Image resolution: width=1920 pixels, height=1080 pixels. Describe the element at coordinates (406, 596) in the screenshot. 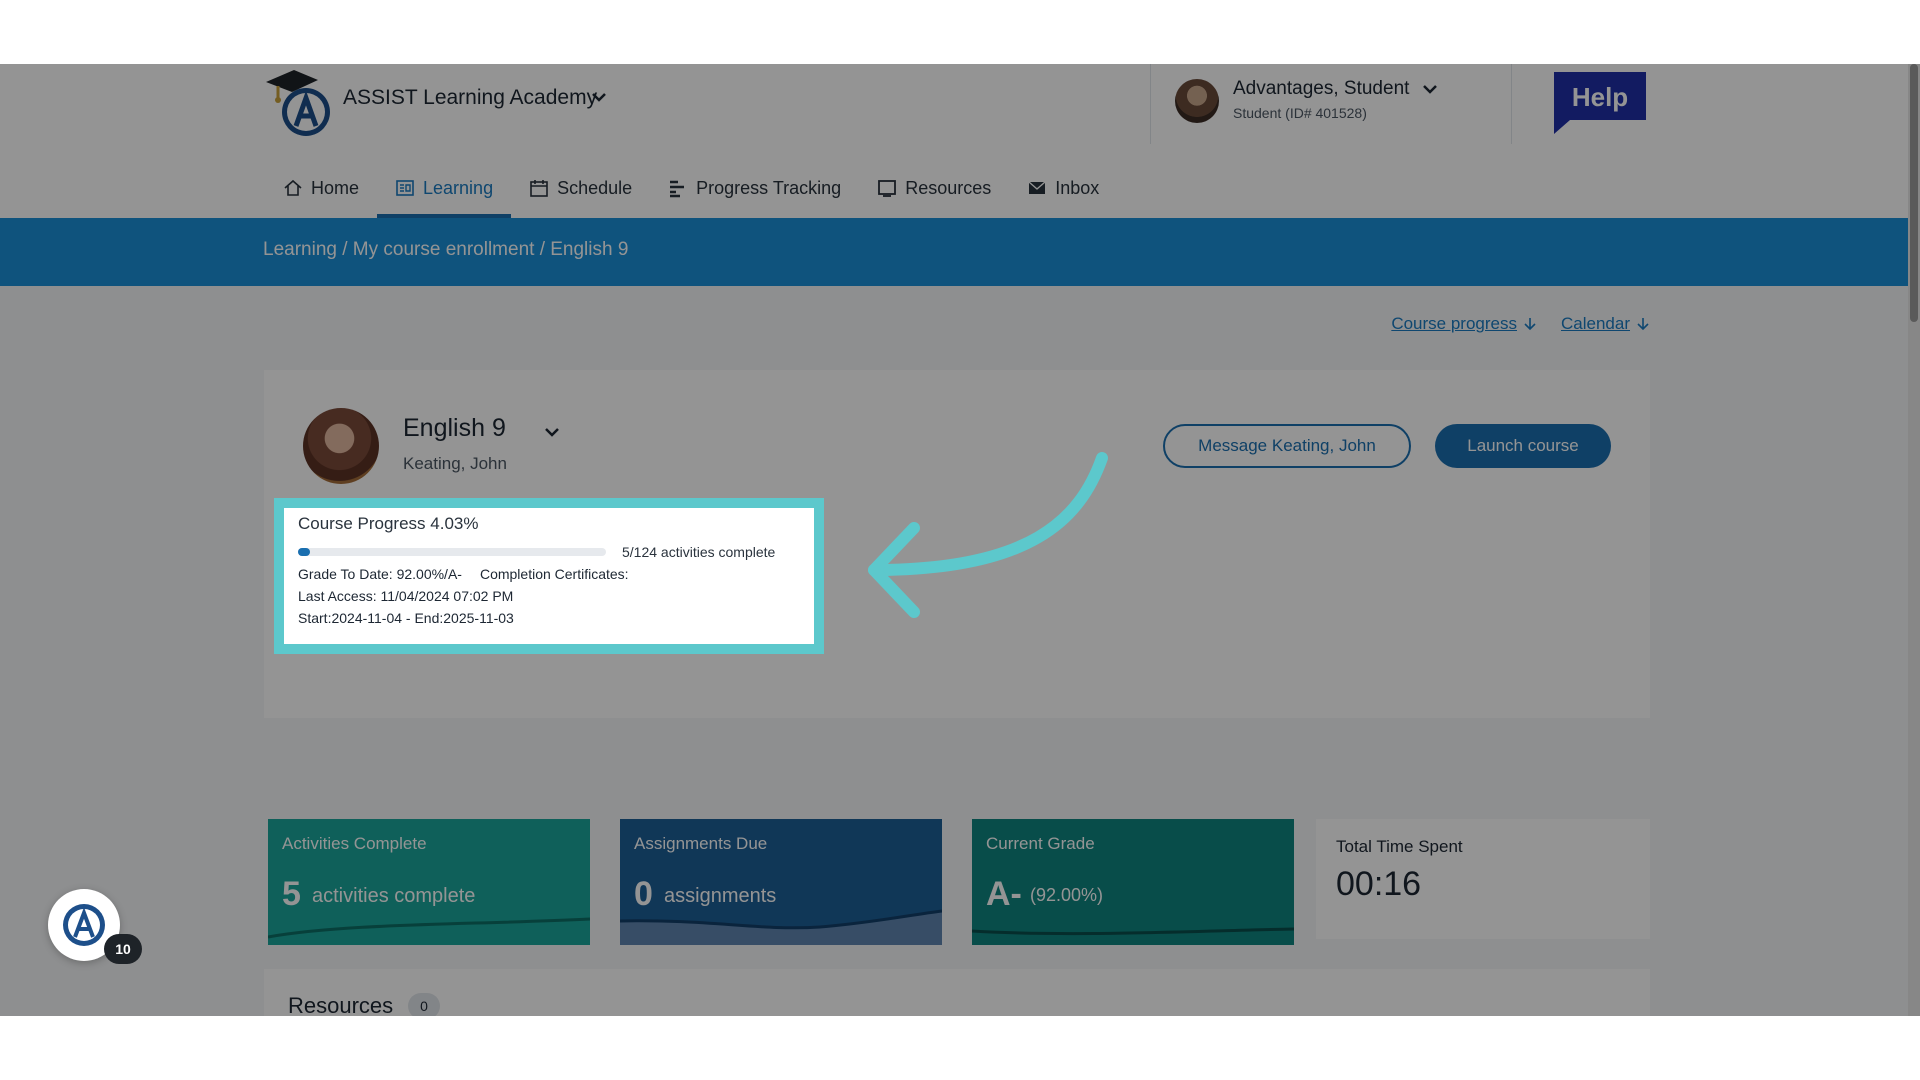

I see `last-access: Last Access: 11/04/2024 07:02 PM` at that location.